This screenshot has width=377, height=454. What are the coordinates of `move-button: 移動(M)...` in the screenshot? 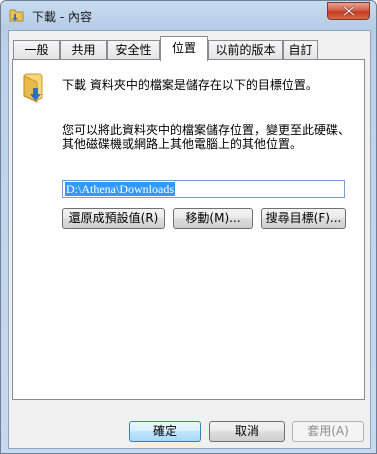 It's located at (213, 218).